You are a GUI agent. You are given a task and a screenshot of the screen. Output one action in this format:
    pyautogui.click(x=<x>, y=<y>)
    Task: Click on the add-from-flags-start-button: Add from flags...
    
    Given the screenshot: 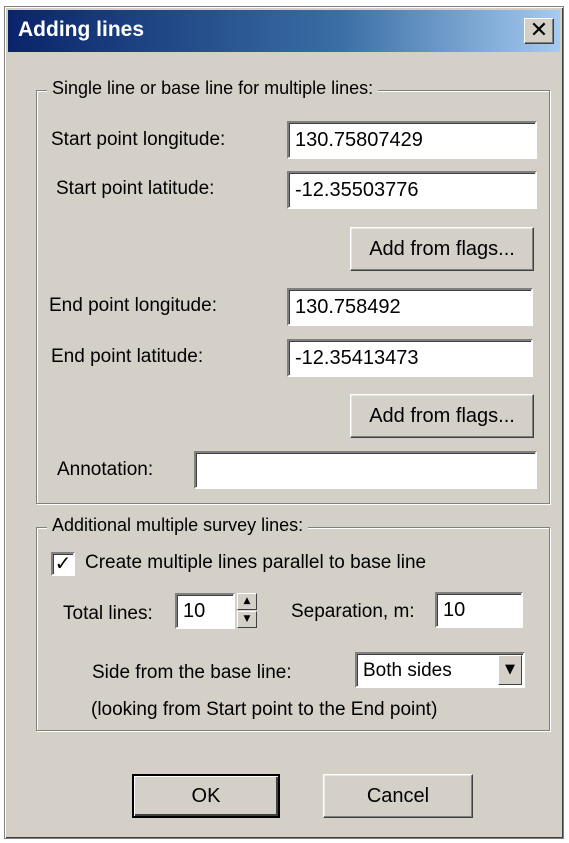 What is the action you would take?
    pyautogui.click(x=442, y=249)
    